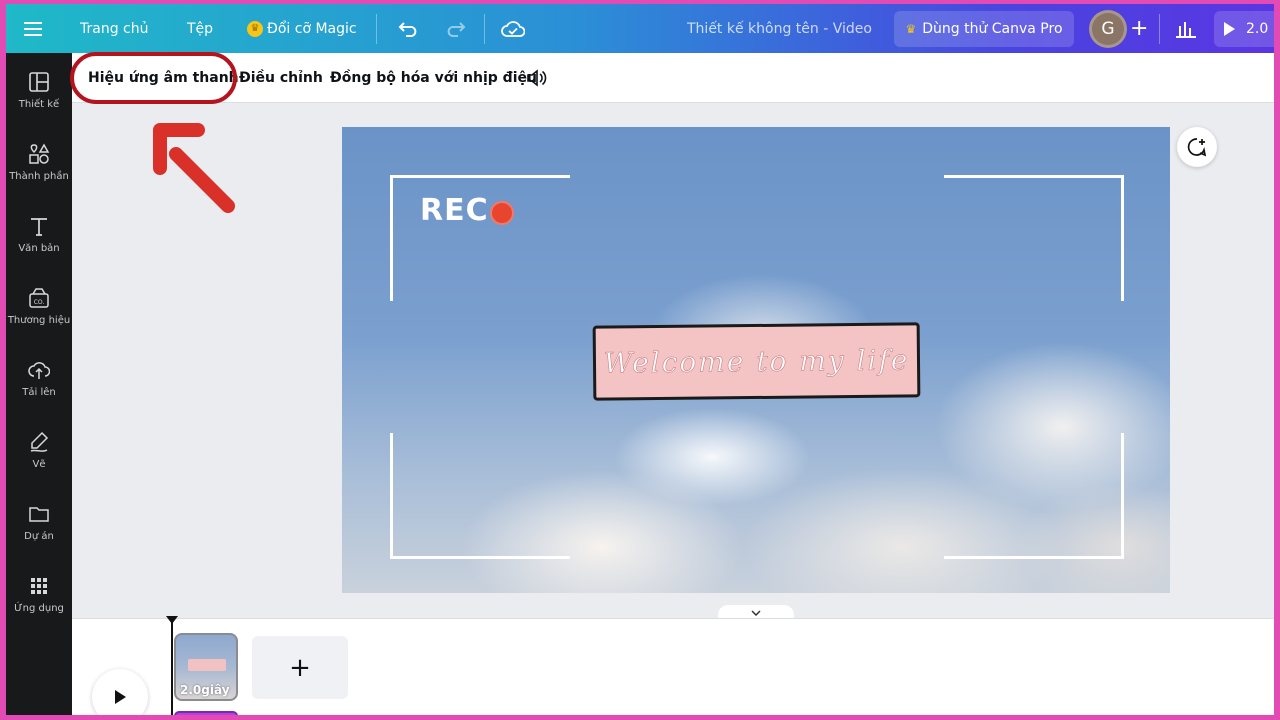  Describe the element at coordinates (200, 28) in the screenshot. I see `file-menu: Tệp` at that location.